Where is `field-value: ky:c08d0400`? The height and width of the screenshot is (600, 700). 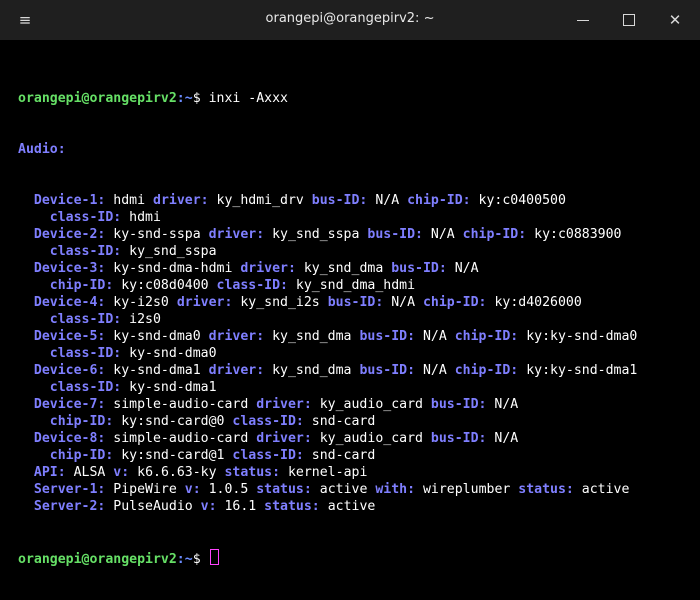 field-value: ky:c08d0400 is located at coordinates (165, 285).